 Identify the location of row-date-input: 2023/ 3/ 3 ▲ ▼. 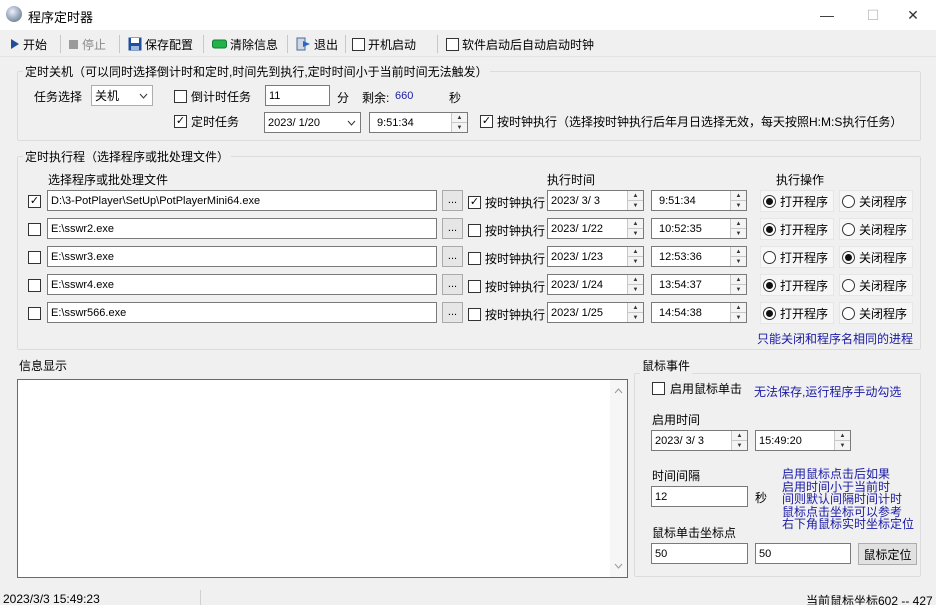
(595, 200).